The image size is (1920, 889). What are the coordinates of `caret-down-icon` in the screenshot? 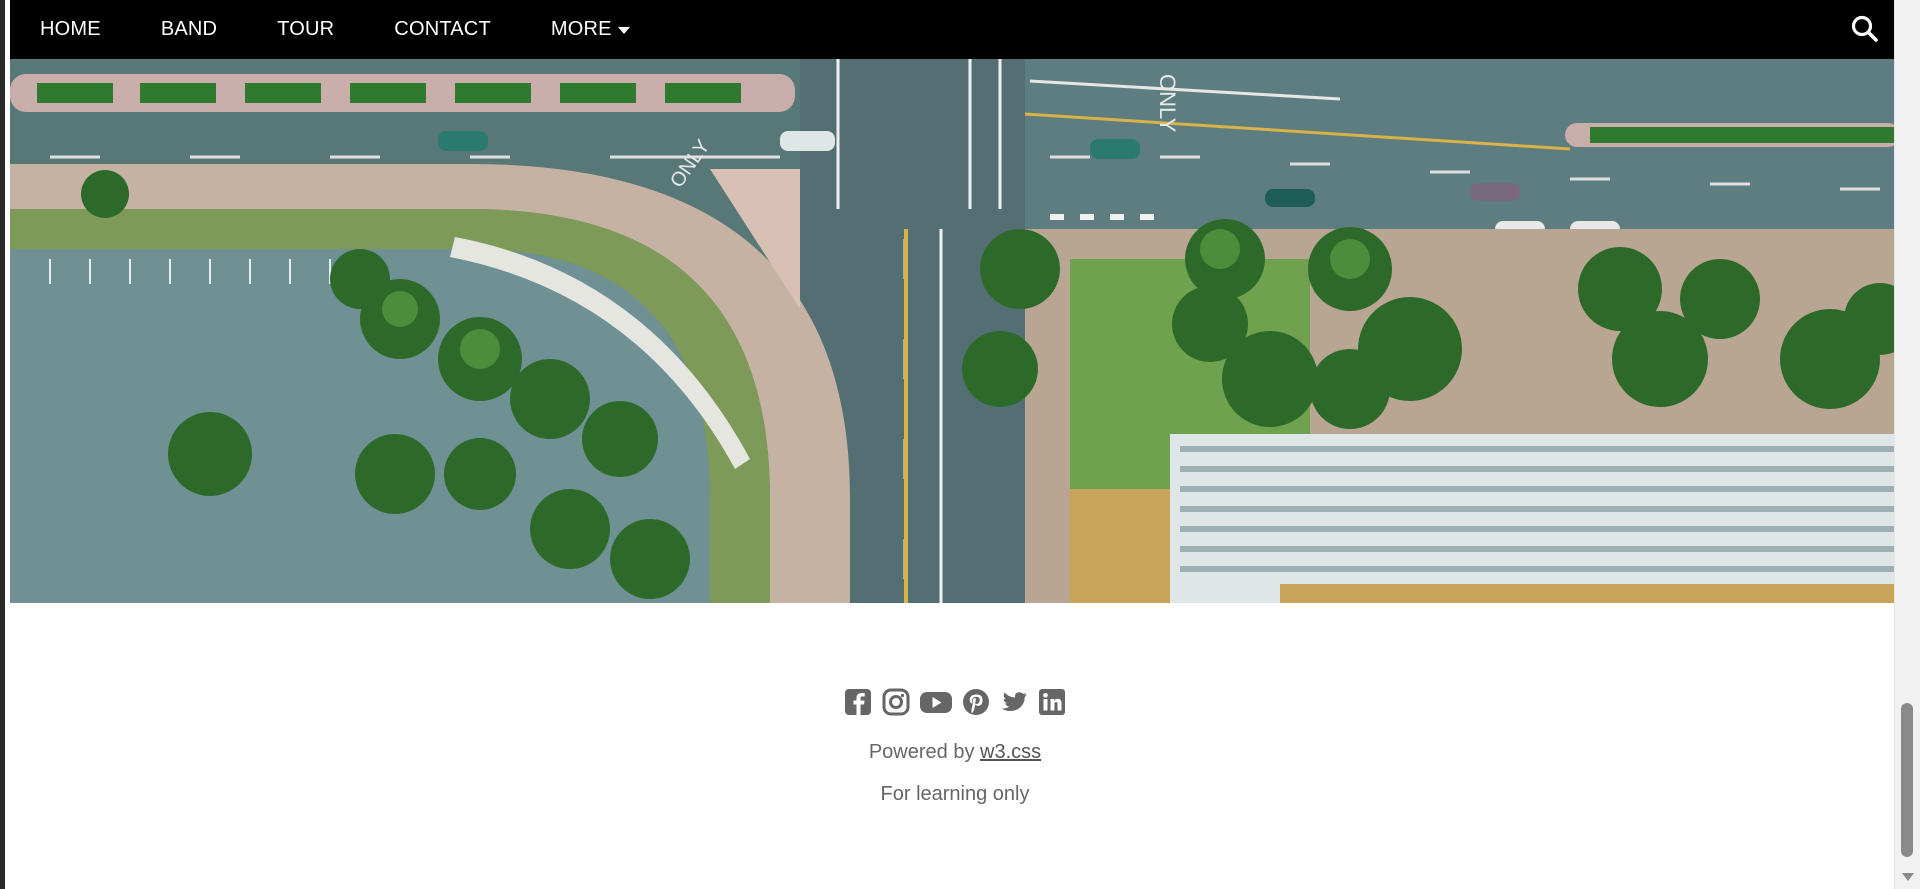 It's located at (623, 30).